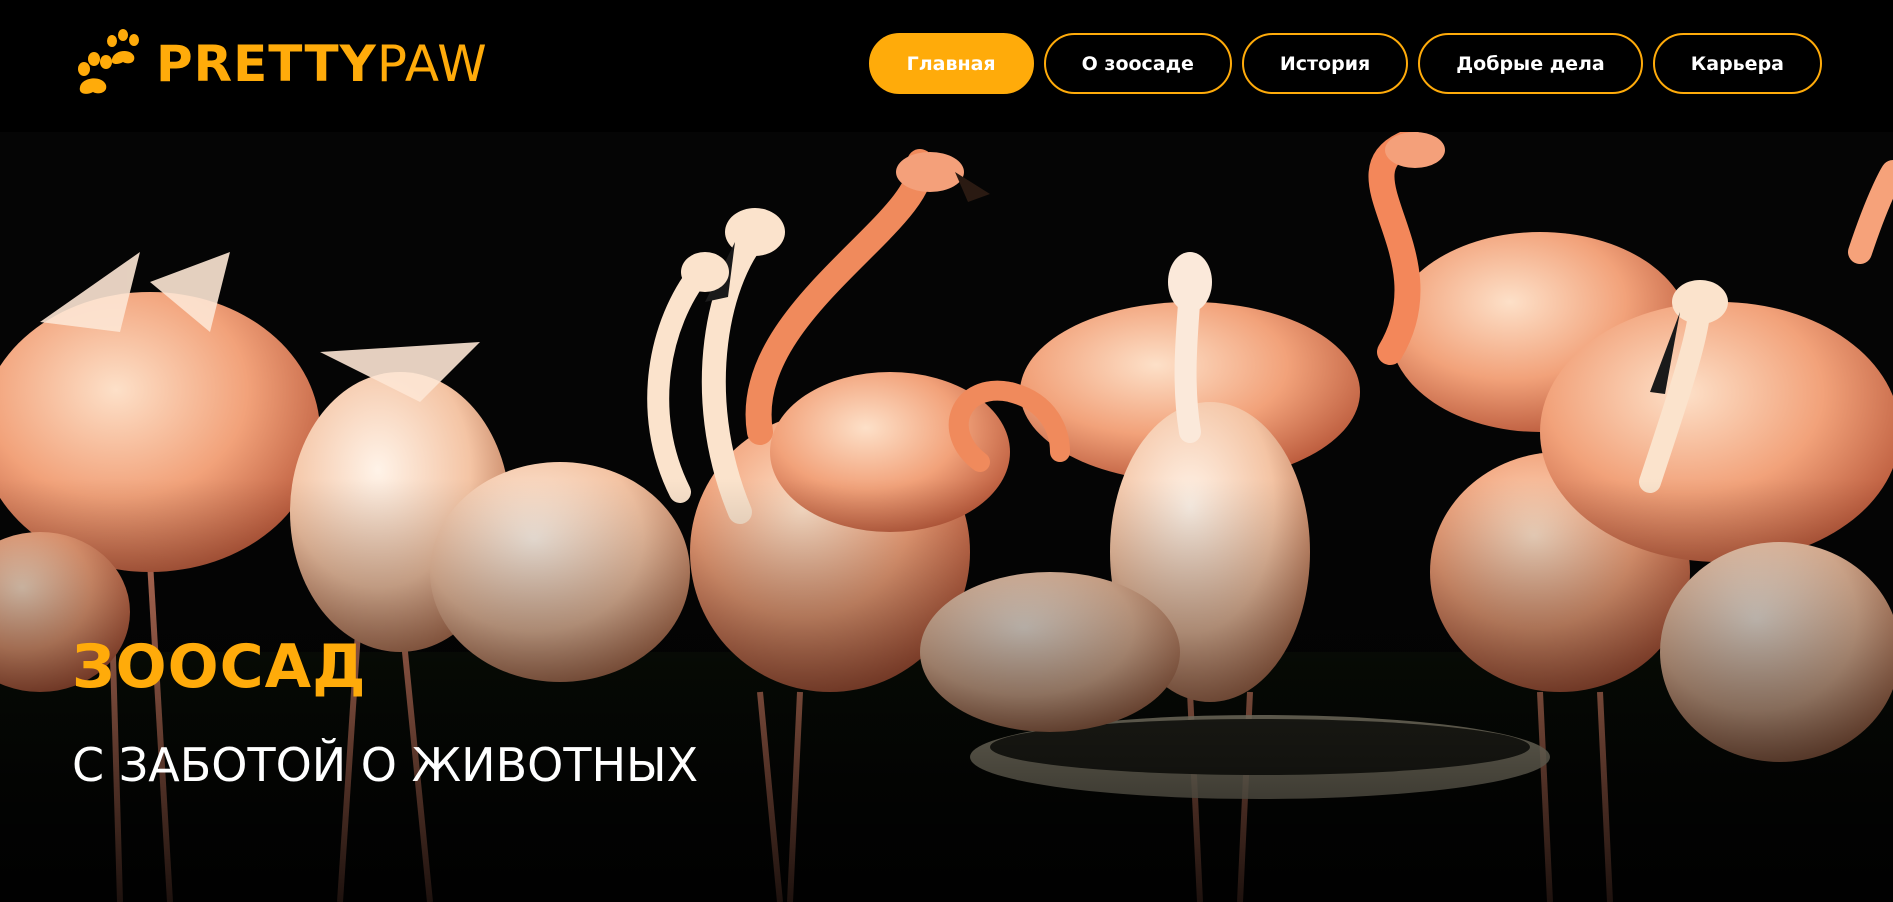 The height and width of the screenshot is (902, 1893). What do you see at coordinates (108, 61) in the screenshot?
I see `paw-print-icon` at bounding box center [108, 61].